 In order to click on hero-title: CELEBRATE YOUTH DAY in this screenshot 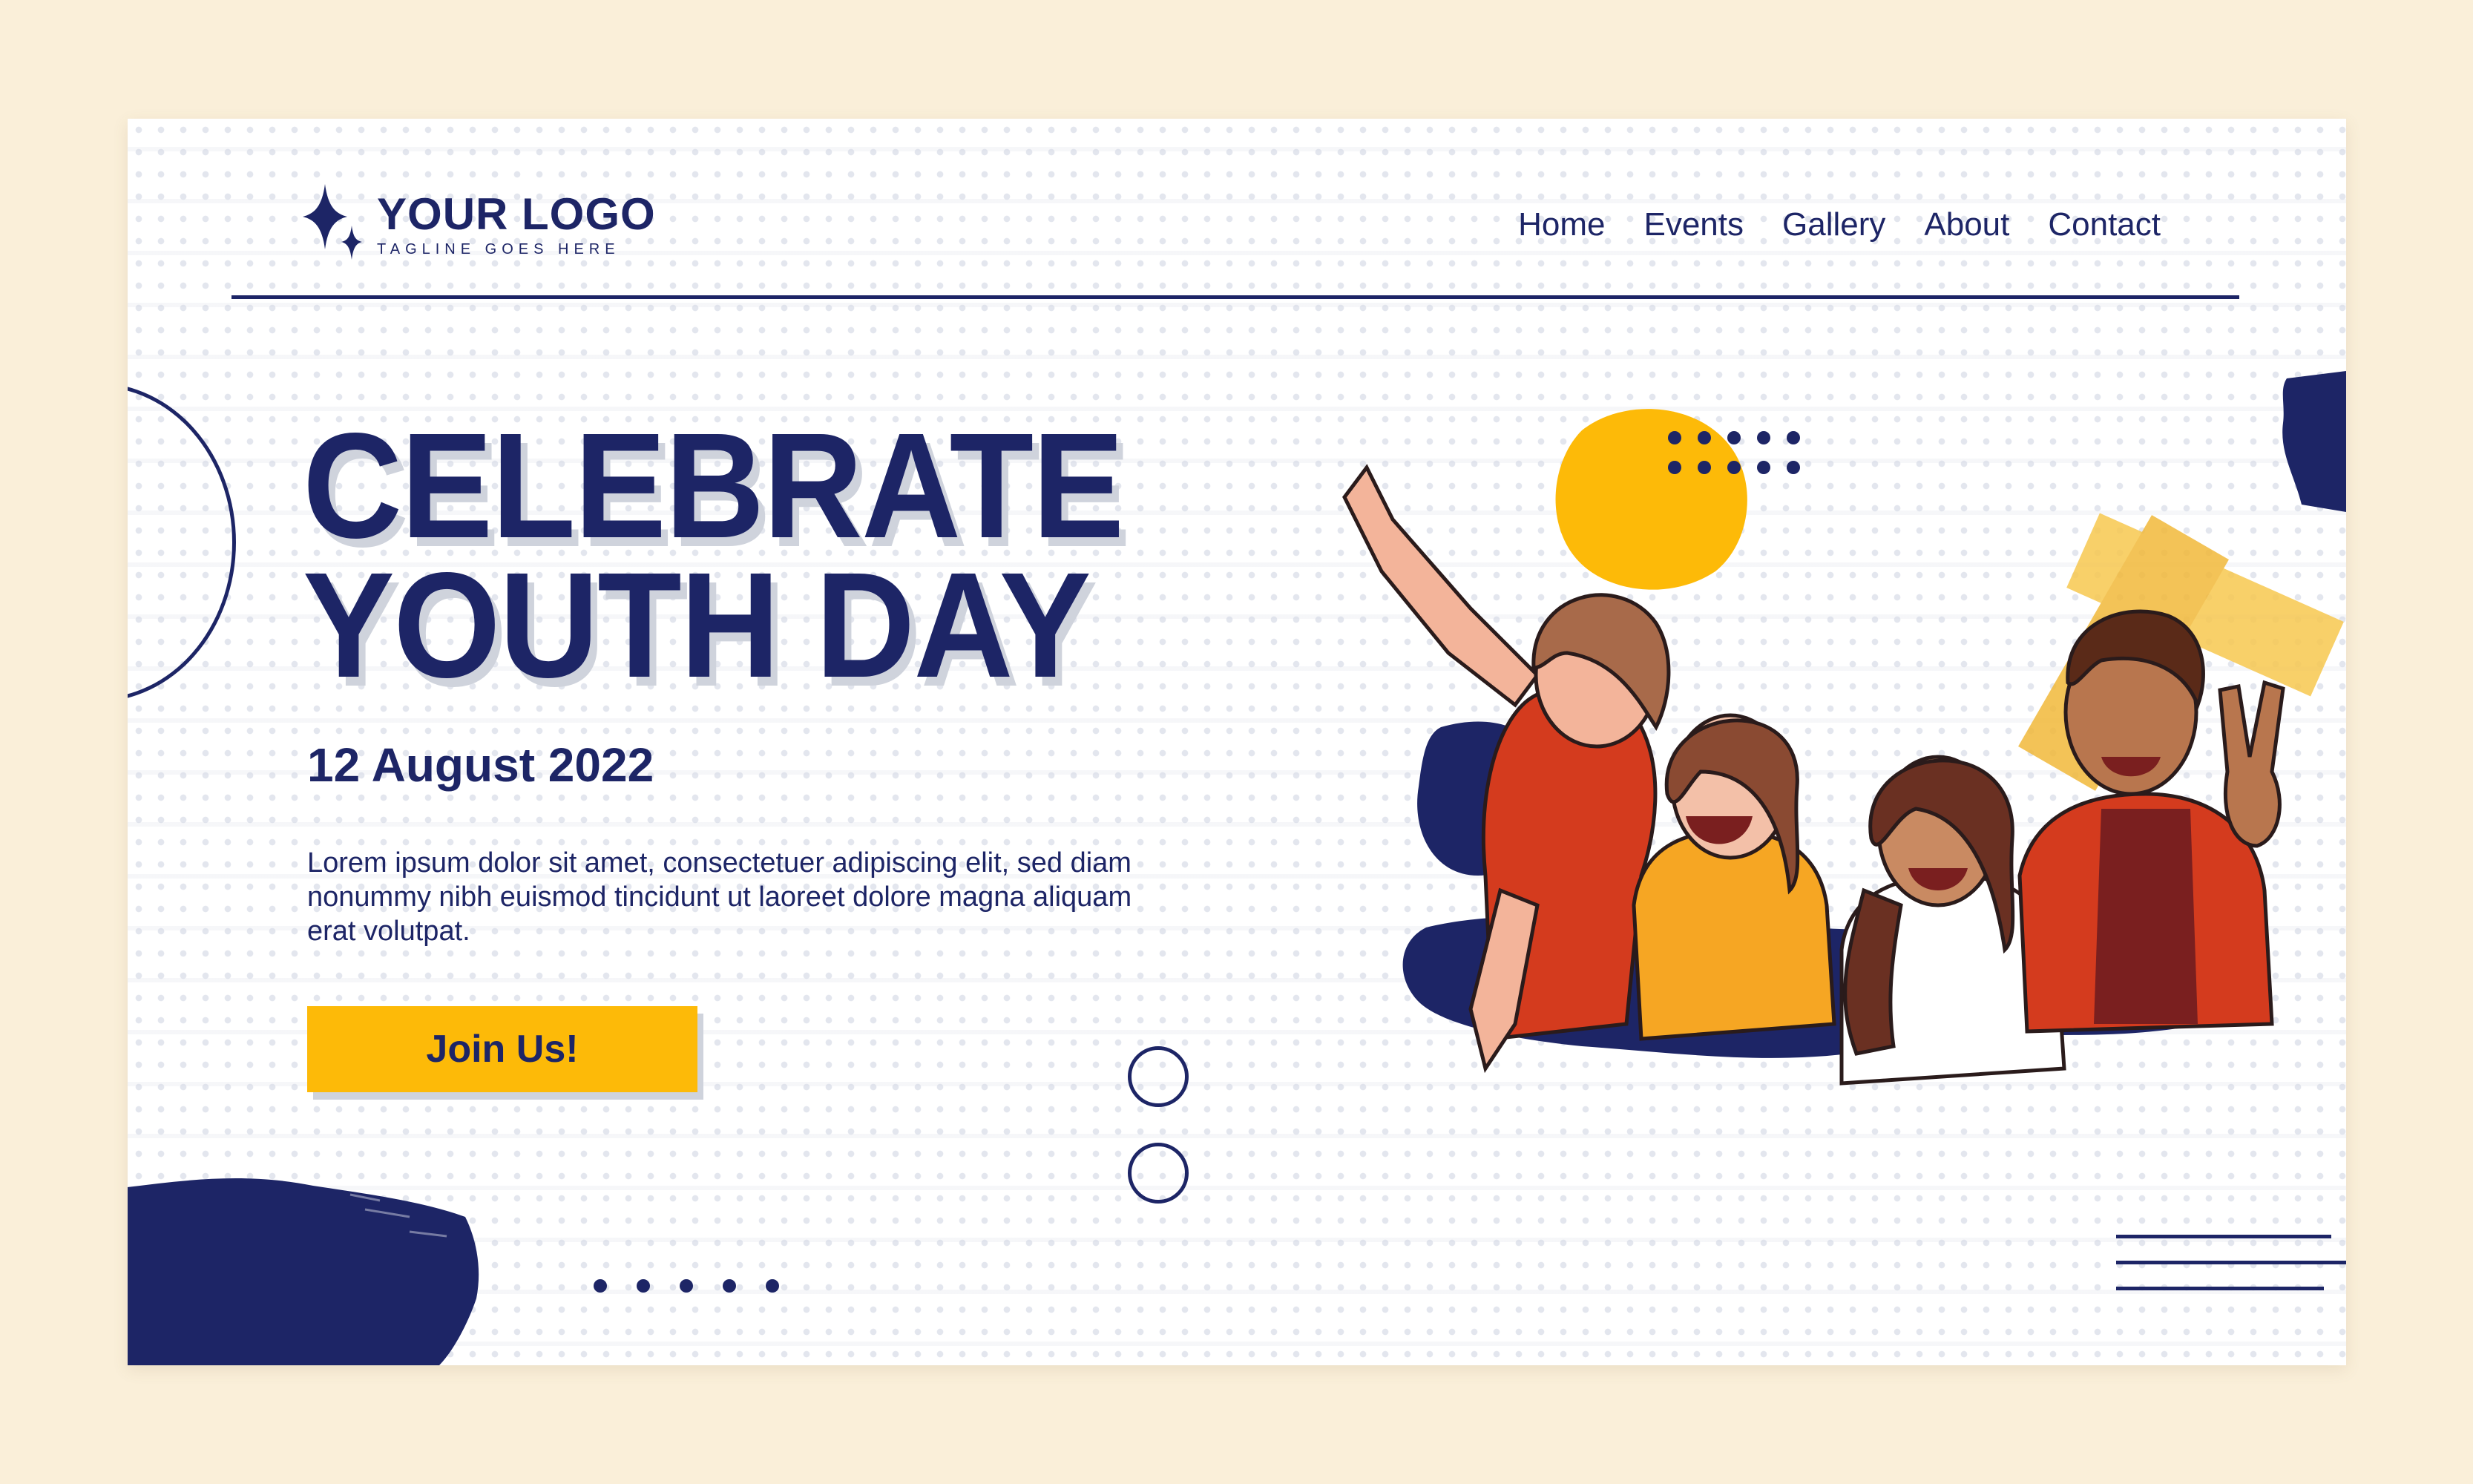, I will do `click(713, 555)`.